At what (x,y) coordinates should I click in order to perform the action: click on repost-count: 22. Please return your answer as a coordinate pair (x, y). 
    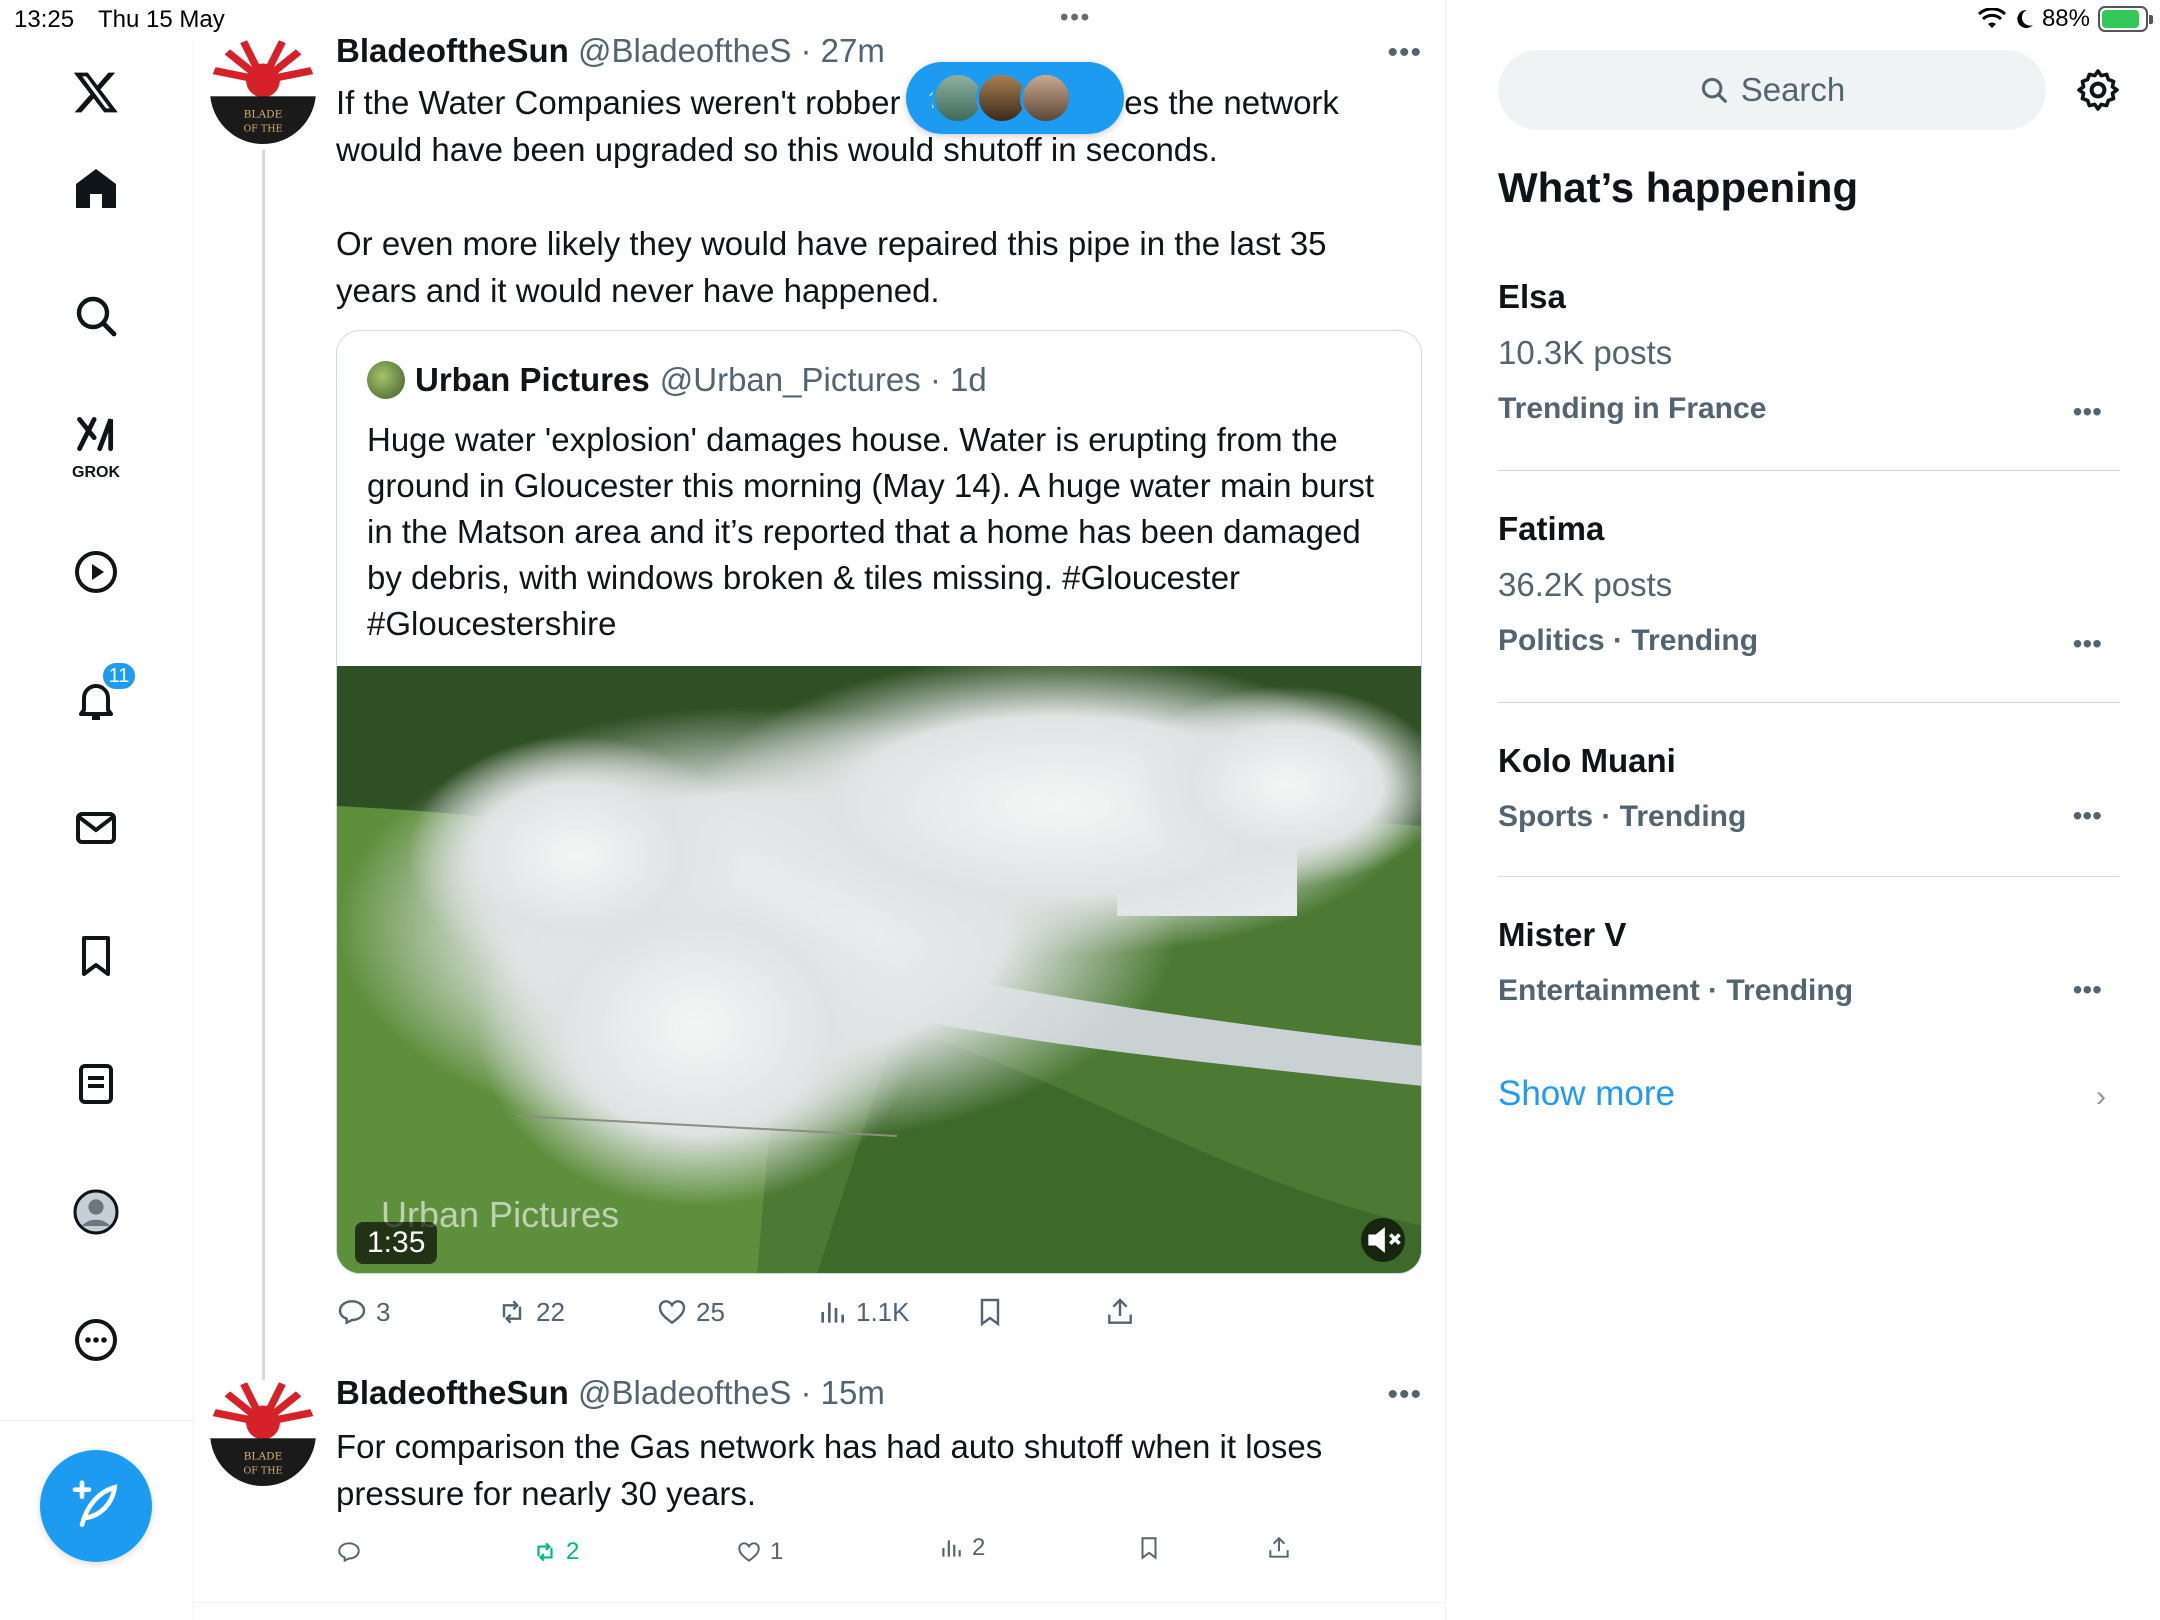
    Looking at the image, I should click on (550, 1311).